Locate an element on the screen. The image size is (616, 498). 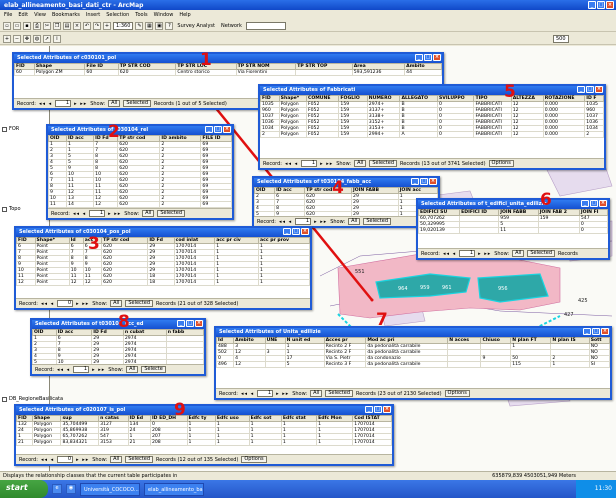
copy-icon: ❐ is located at coordinates (57, 25).